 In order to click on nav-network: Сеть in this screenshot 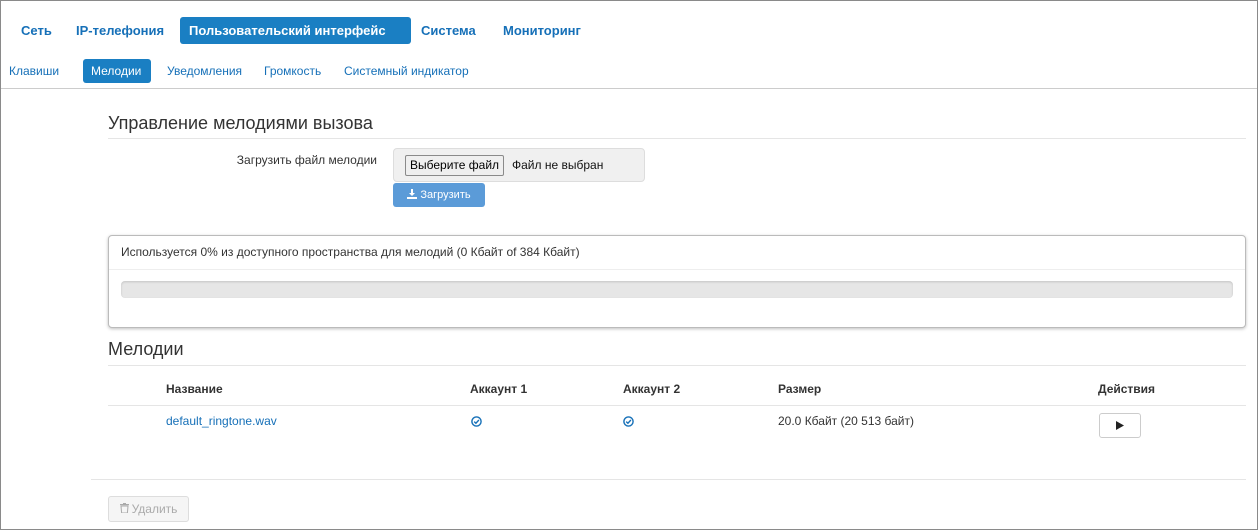, I will do `click(36, 30)`.